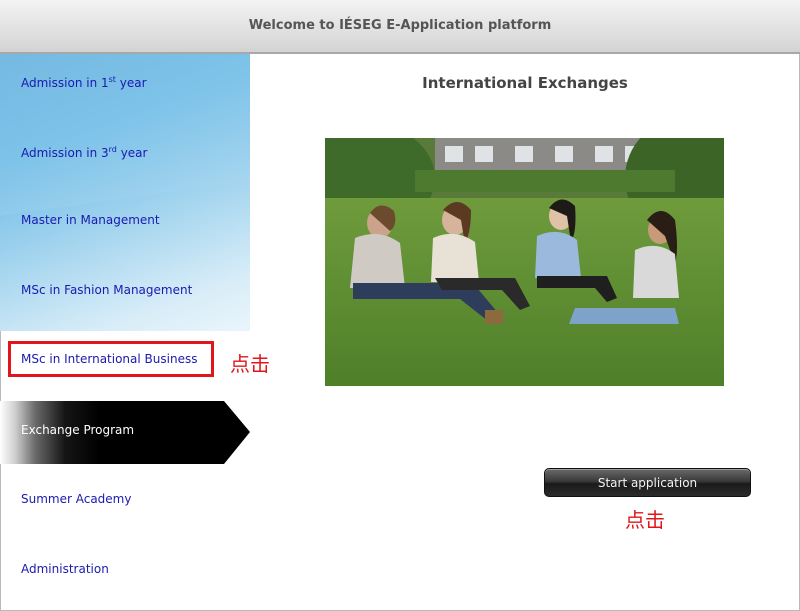 Image resolution: width=800 pixels, height=611 pixels. What do you see at coordinates (78, 430) in the screenshot?
I see `sidebar-item-exchange-program-label: Exchange Program` at bounding box center [78, 430].